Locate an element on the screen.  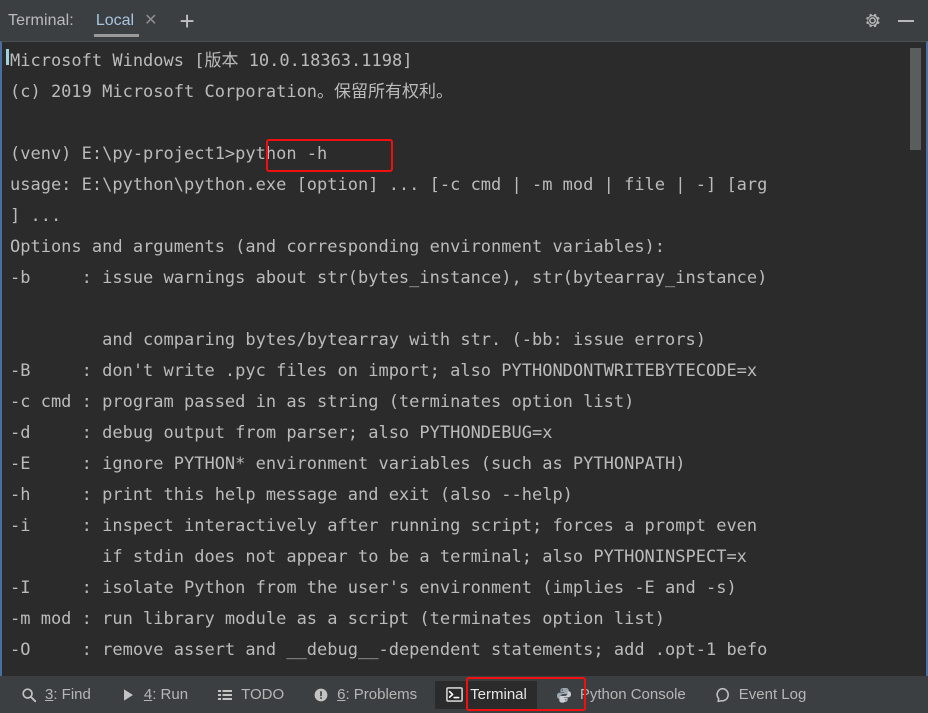
status-bar-item-python-console: Python Console is located at coordinates (620, 695).